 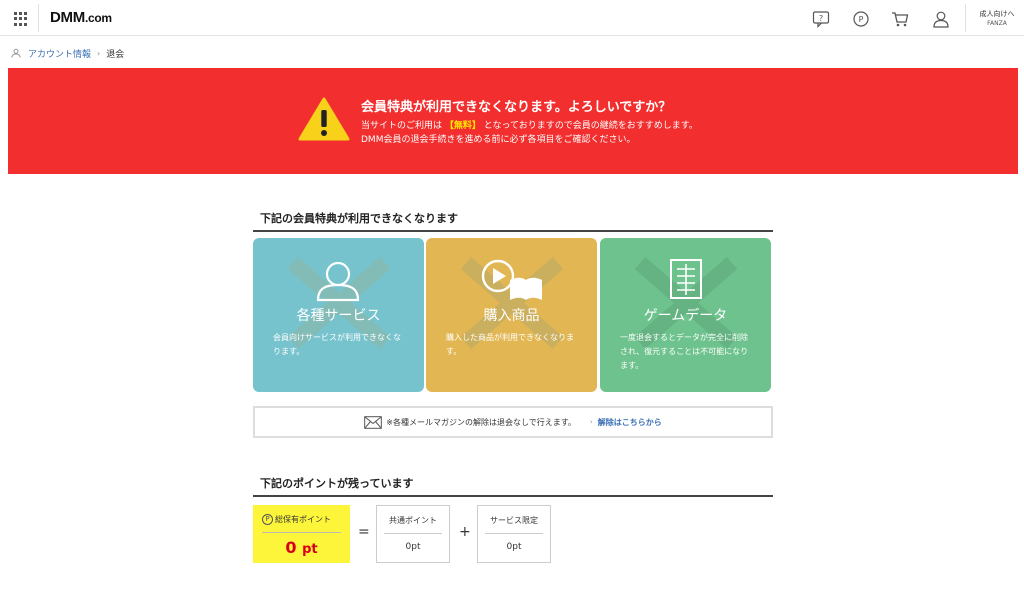 What do you see at coordinates (81, 17) in the screenshot?
I see `dmm-logo: DMM.com` at bounding box center [81, 17].